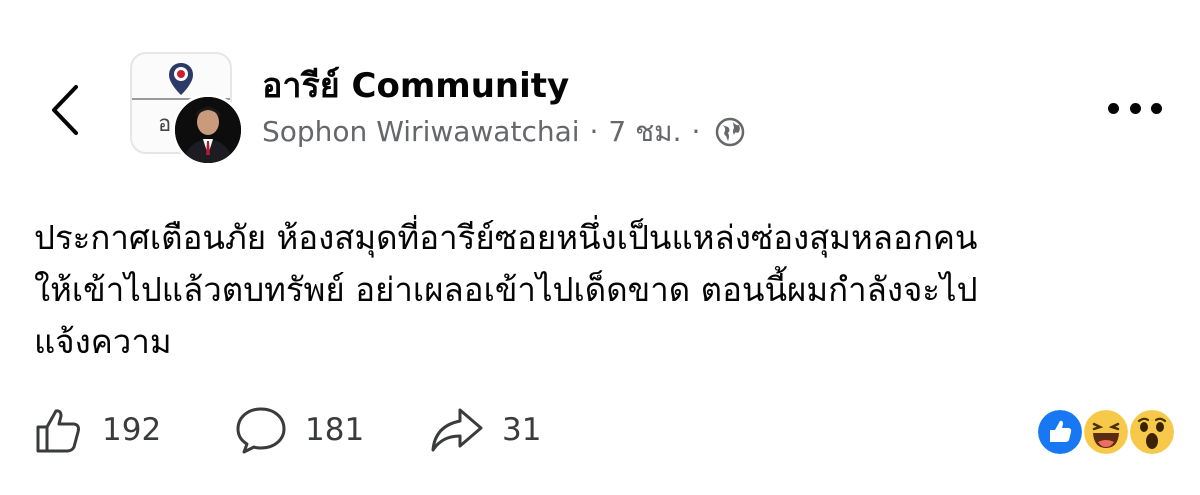 This screenshot has width=1200, height=495. What do you see at coordinates (644, 132) in the screenshot?
I see `post-time: 7 ชม.` at bounding box center [644, 132].